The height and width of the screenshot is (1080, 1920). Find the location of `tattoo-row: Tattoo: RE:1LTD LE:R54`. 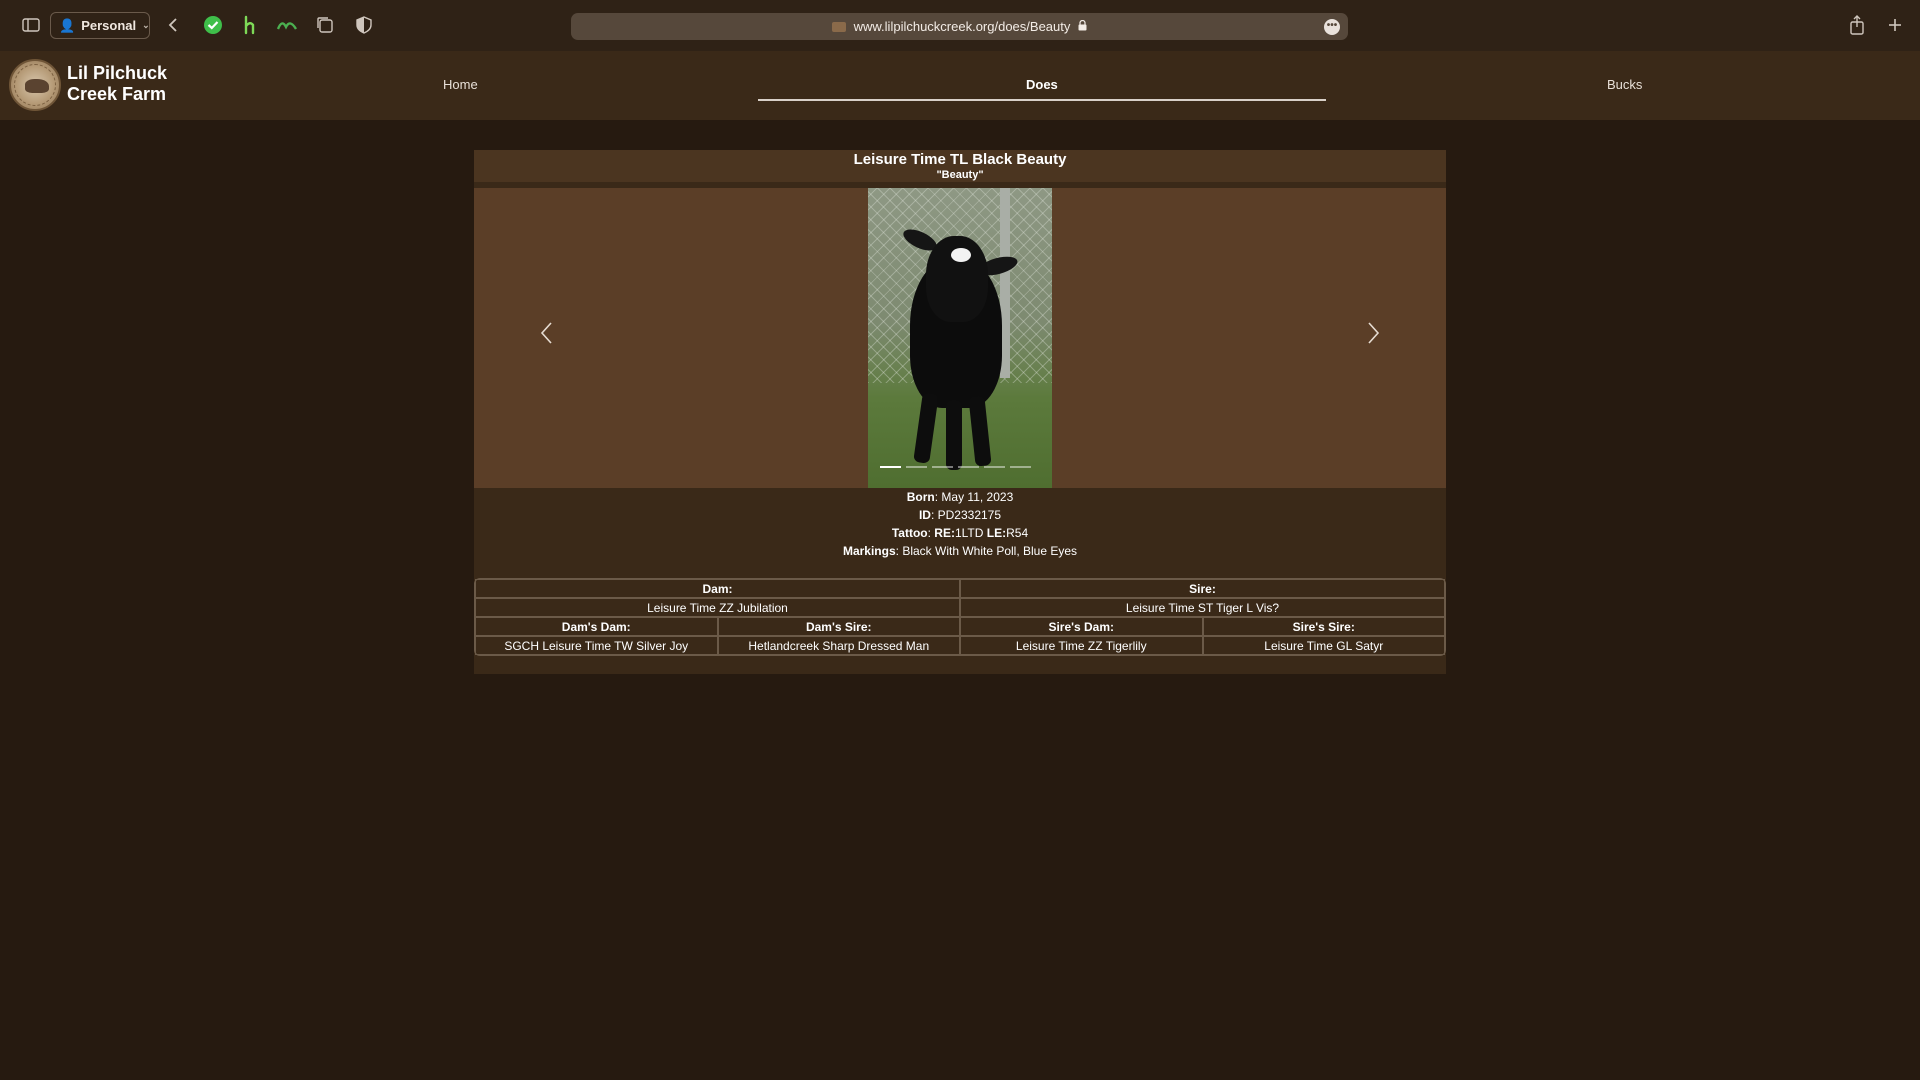

tattoo-row: Tattoo: RE:1LTD LE:R54 is located at coordinates (960, 533).